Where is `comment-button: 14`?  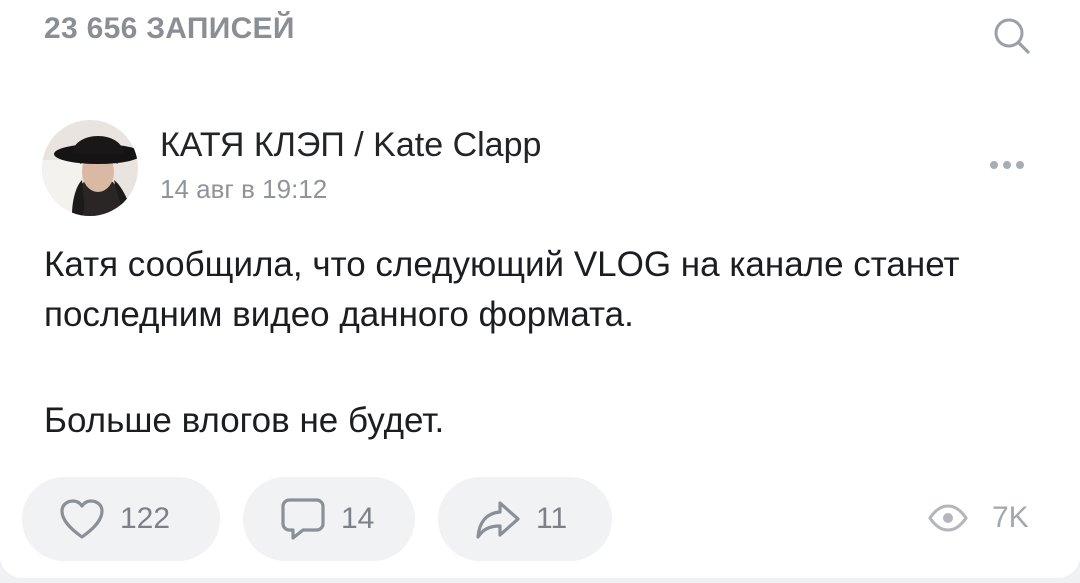
comment-button: 14 is located at coordinates (329, 519).